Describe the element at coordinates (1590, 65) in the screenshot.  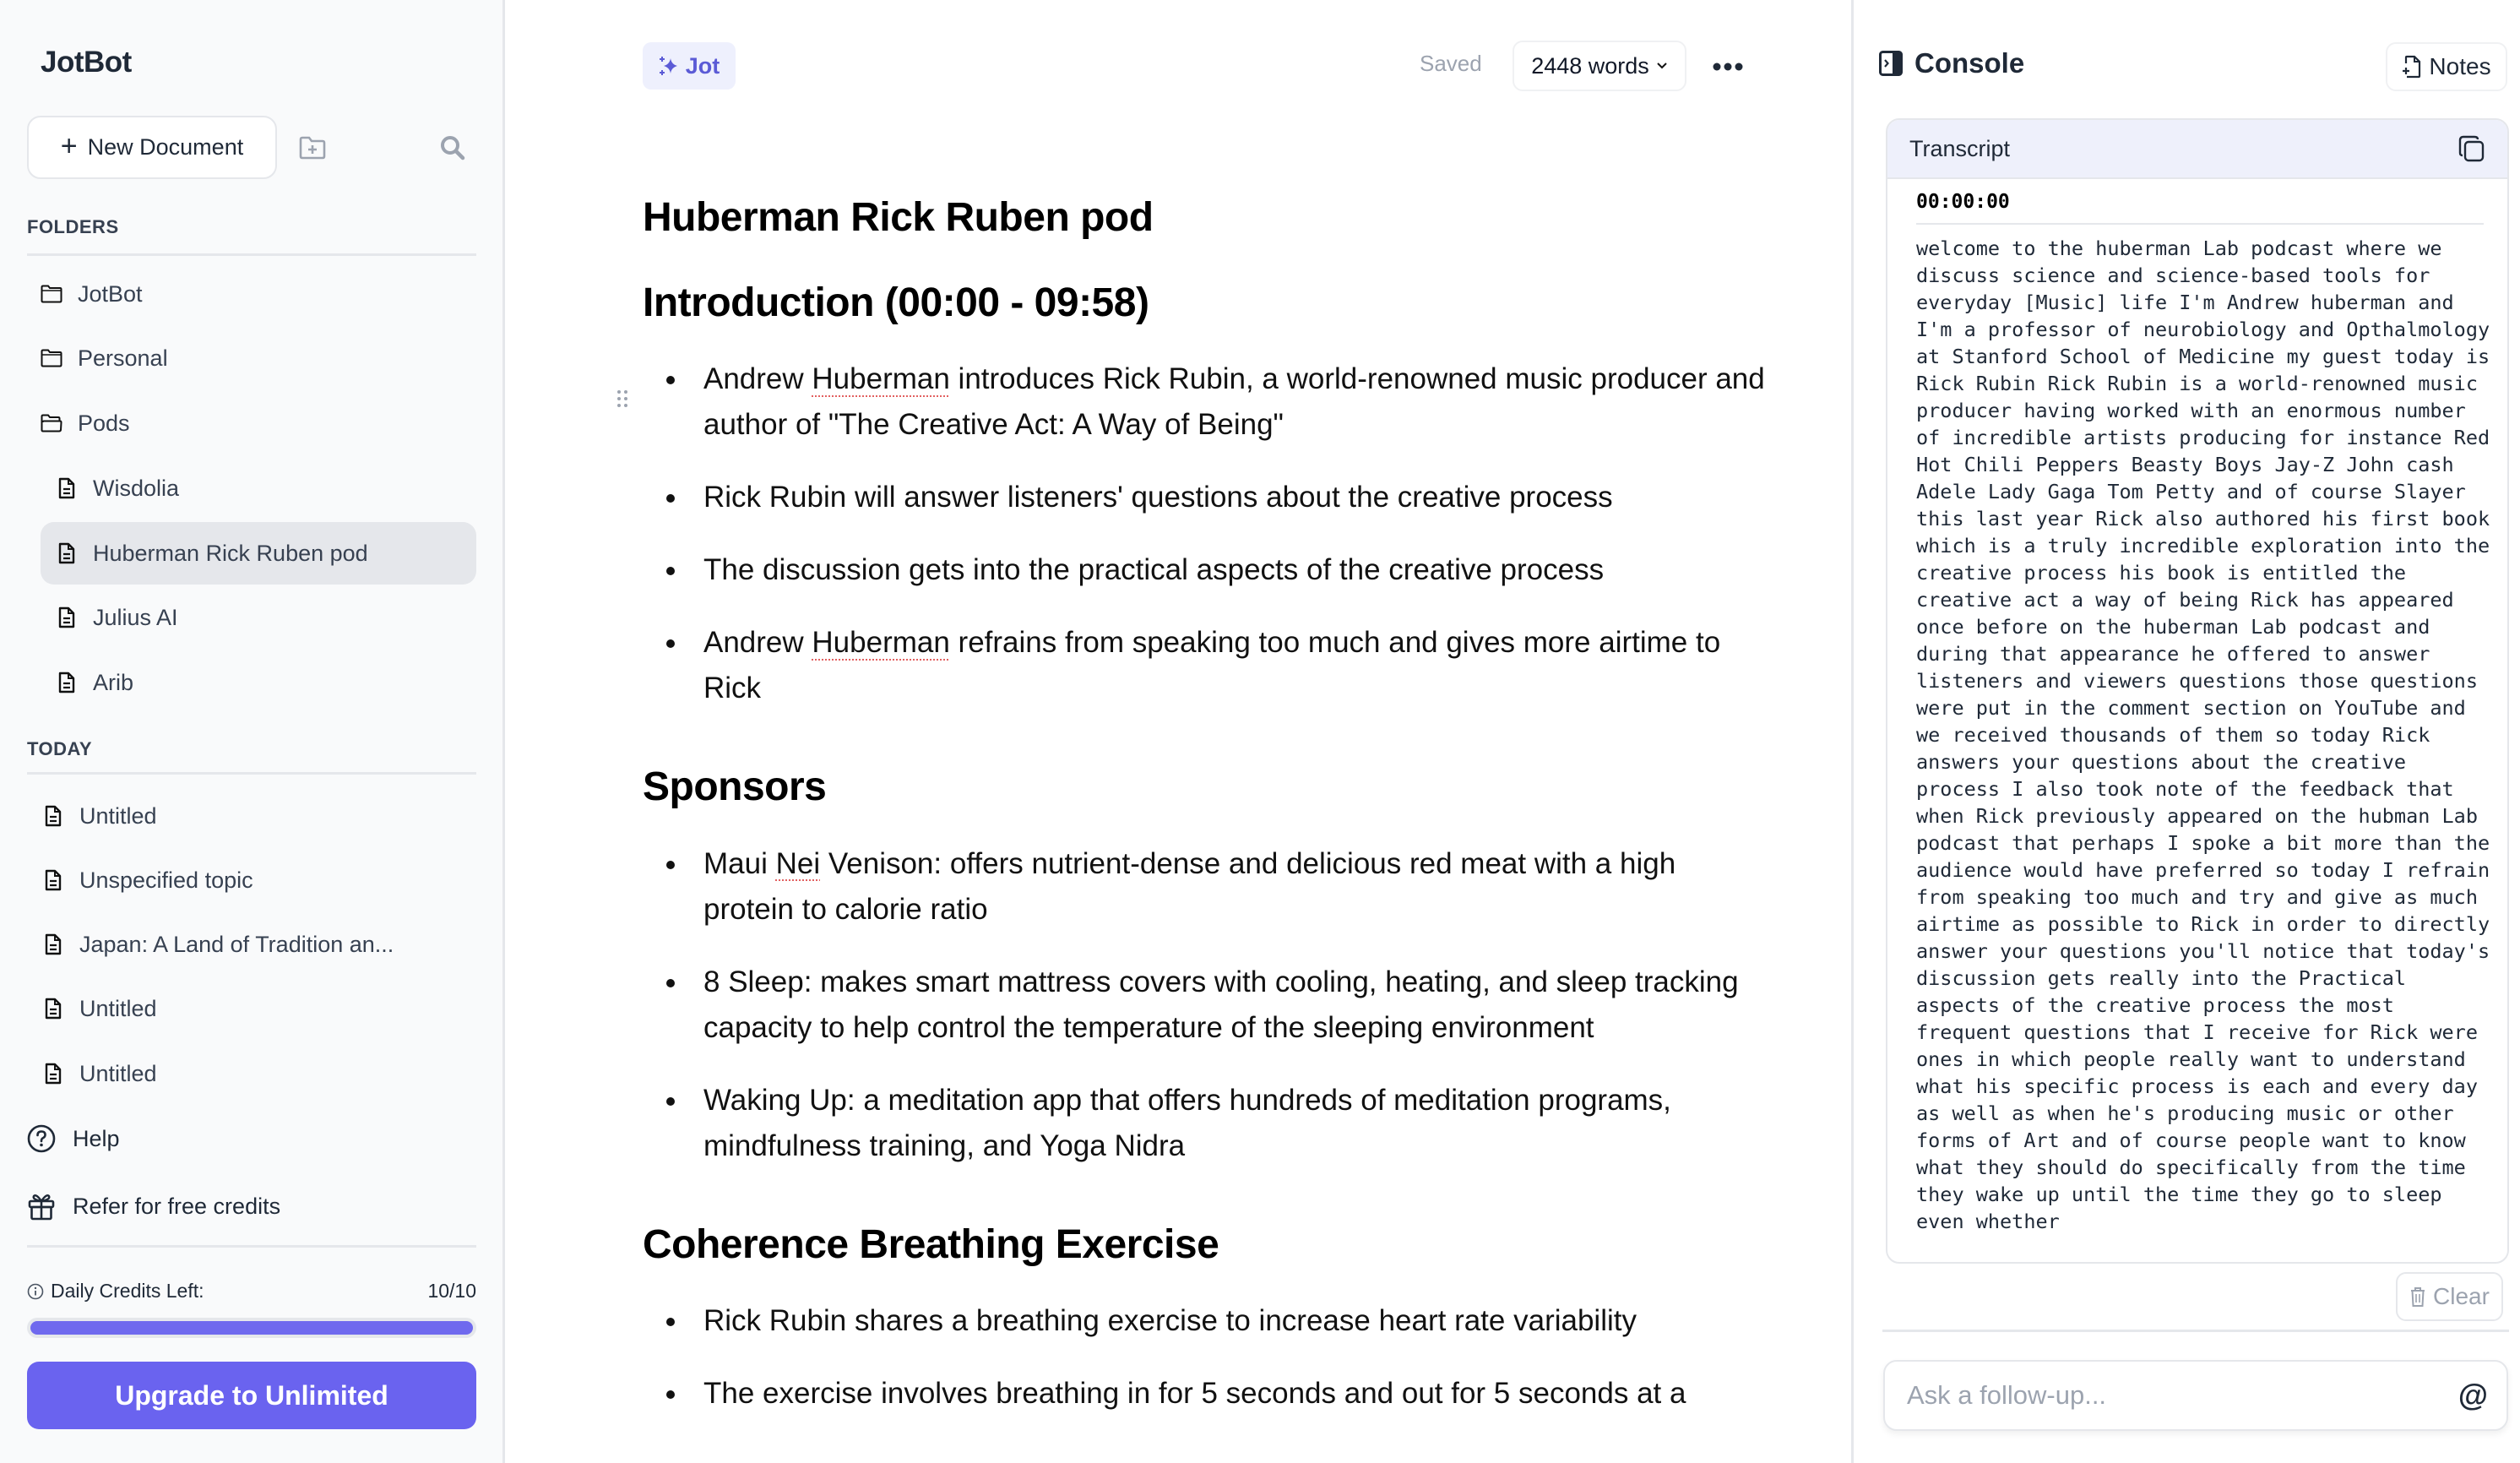
I see `word-count-label: 2448 words` at that location.